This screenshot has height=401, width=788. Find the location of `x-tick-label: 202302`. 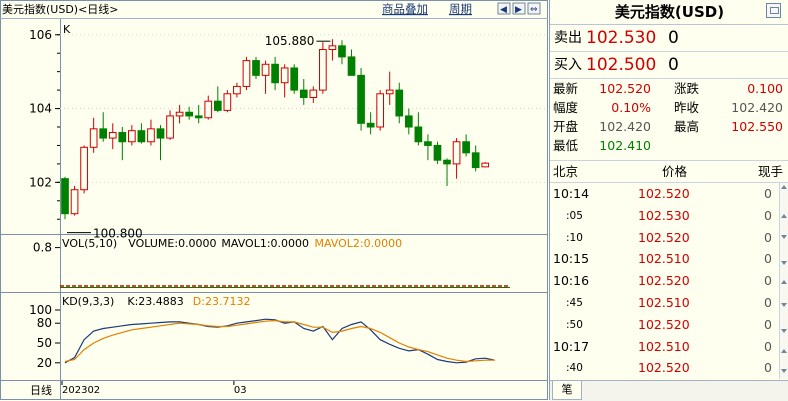

x-tick-label: 202302 is located at coordinates (81, 390).